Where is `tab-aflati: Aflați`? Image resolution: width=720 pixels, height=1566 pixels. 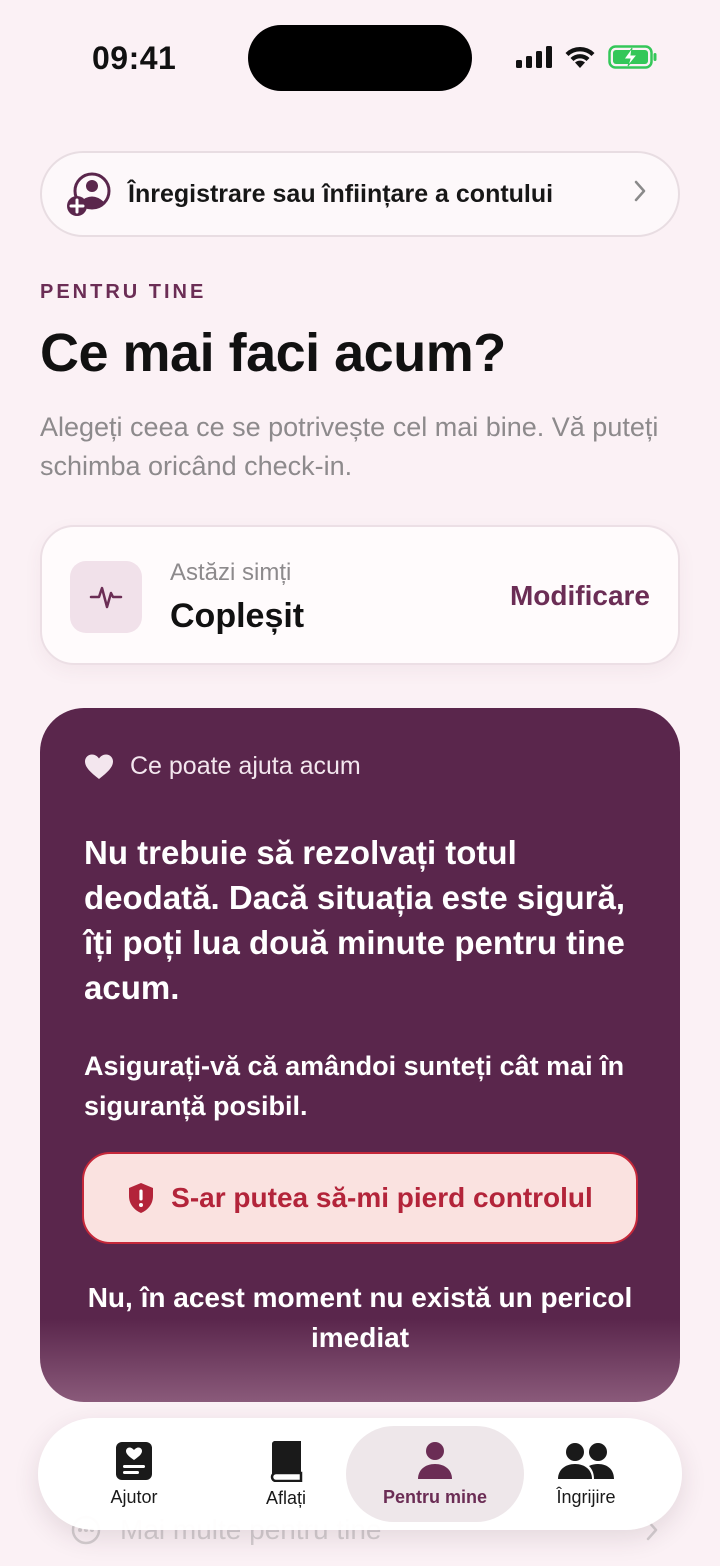
tab-aflati: Aflați is located at coordinates (286, 1474).